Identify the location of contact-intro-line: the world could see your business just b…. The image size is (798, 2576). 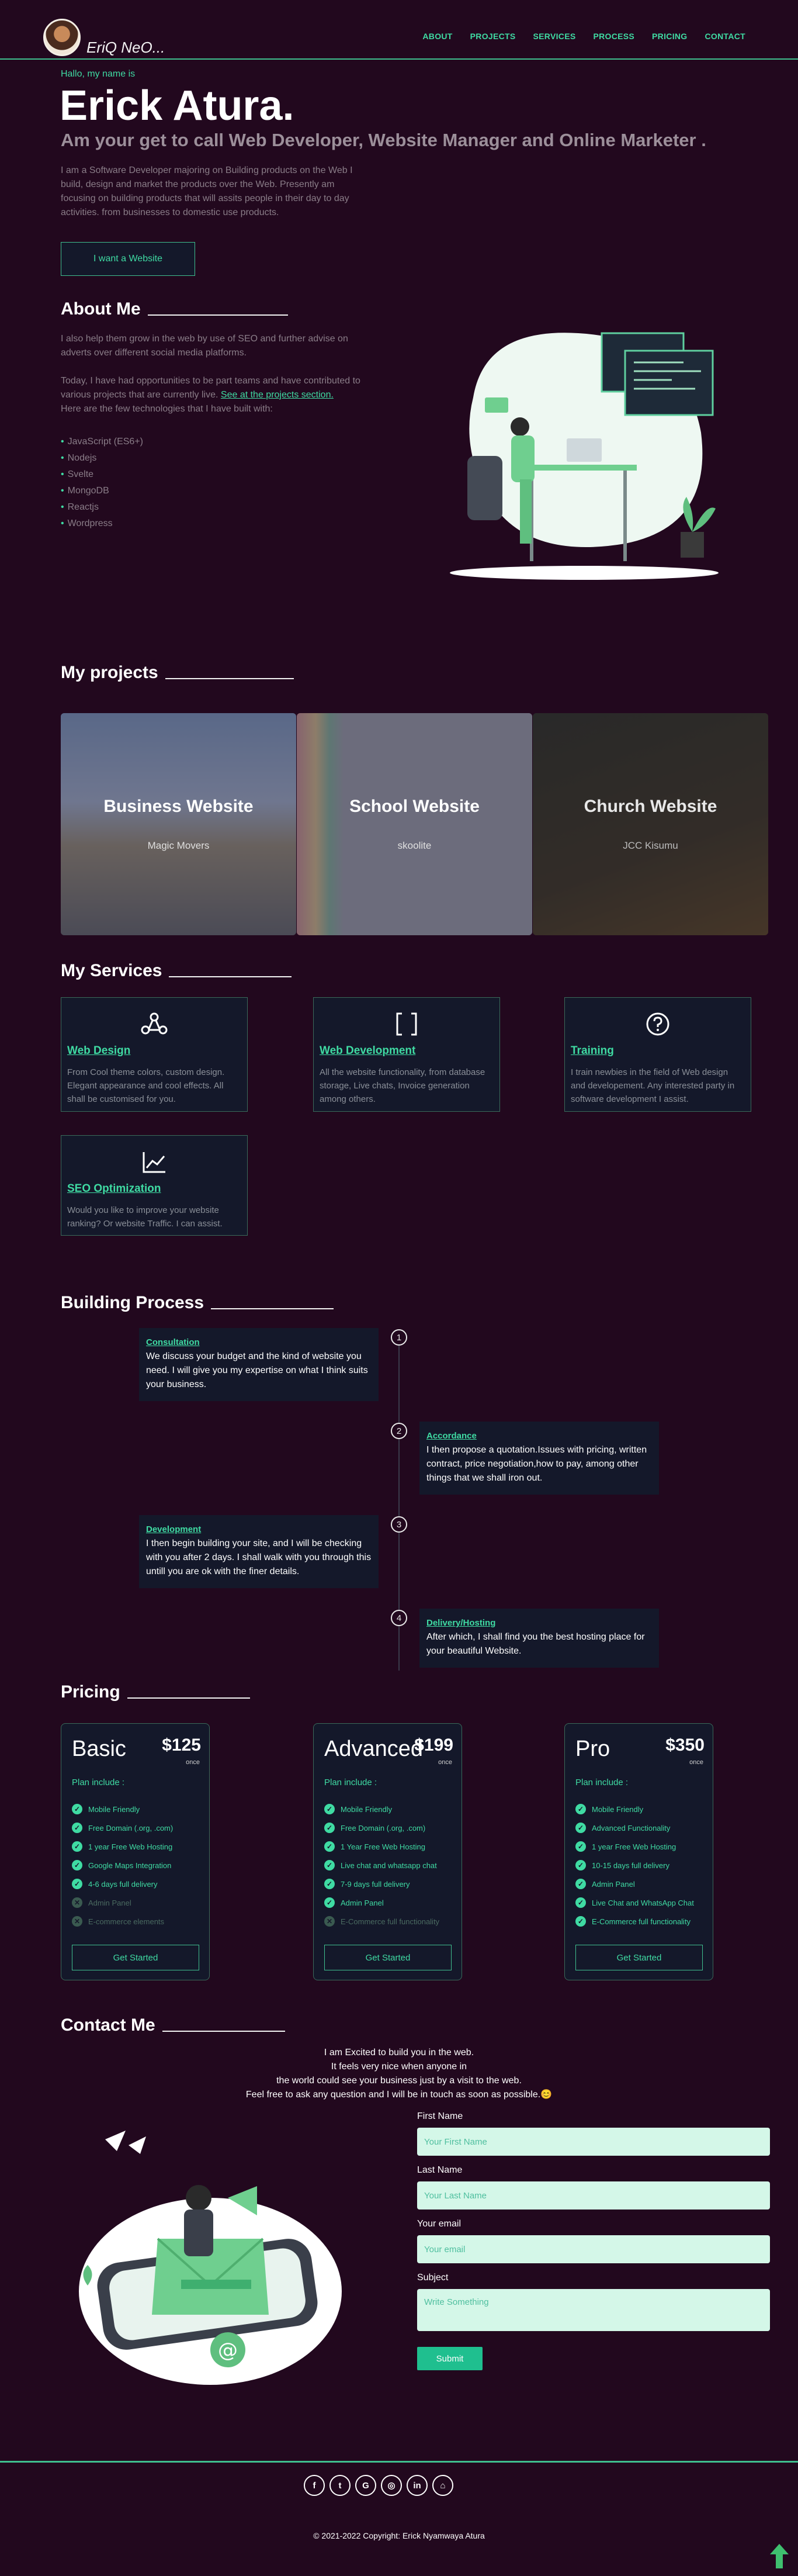
(399, 2081).